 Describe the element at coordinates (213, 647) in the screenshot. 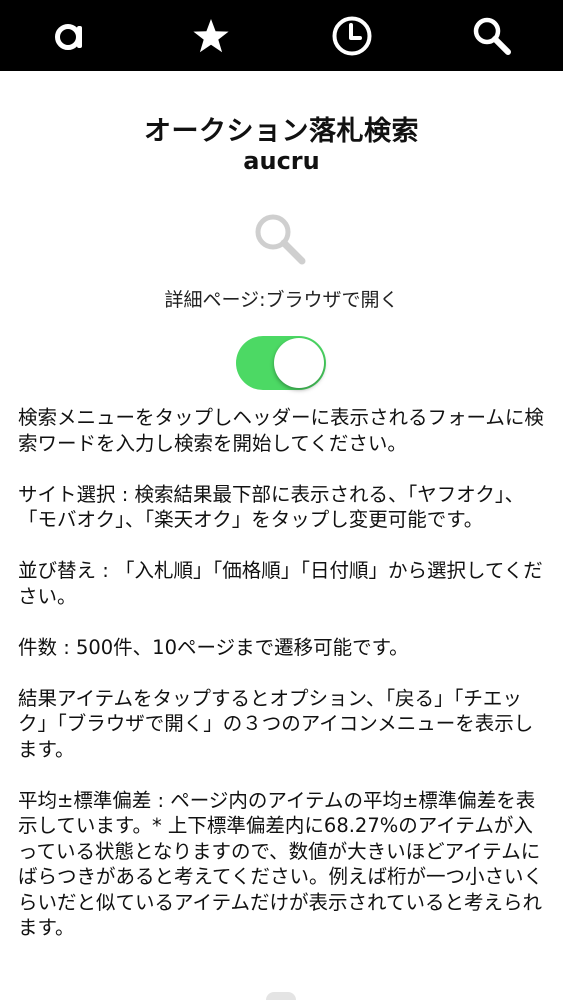

I see `instruction-count: 件数 : 500件、10ページまで遷移可能です。` at that location.